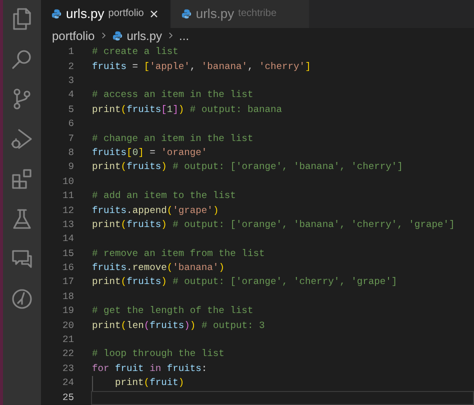 The image size is (474, 405). Describe the element at coordinates (126, 14) in the screenshot. I see `tab-description: portfolio` at that location.